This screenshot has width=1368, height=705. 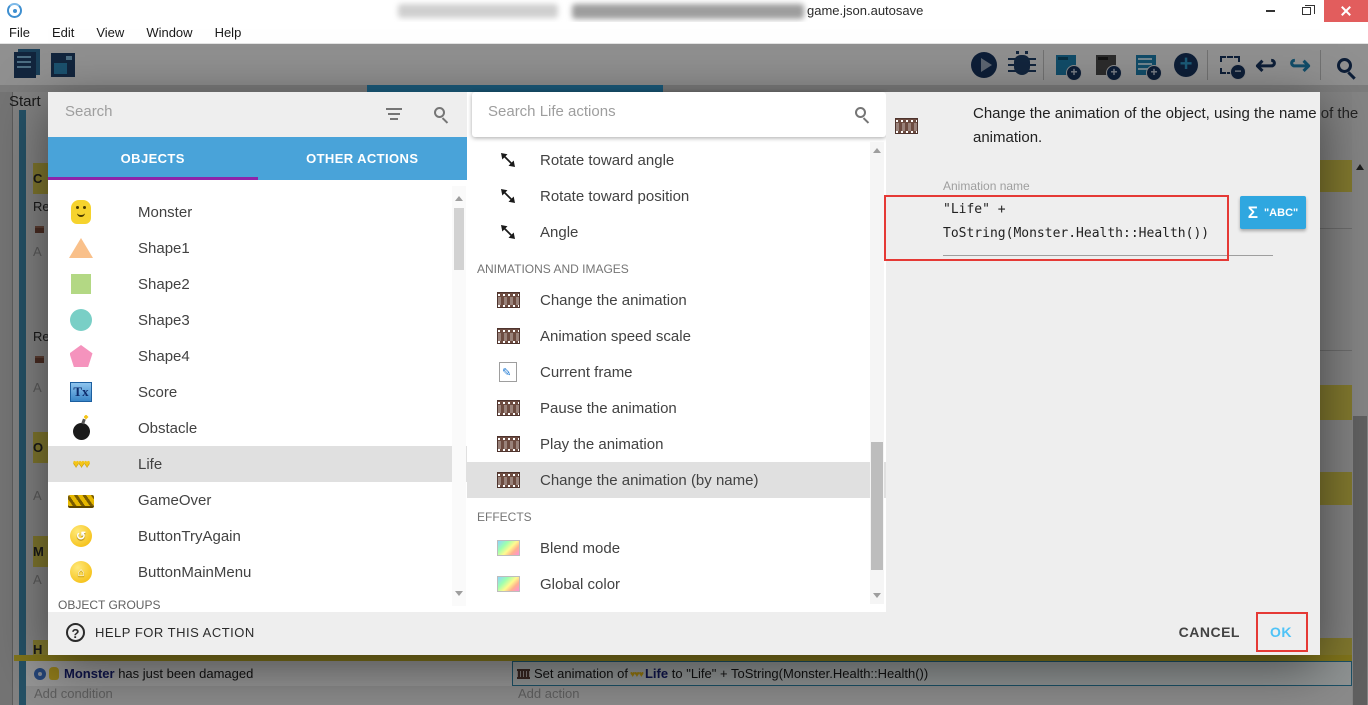 I want to click on undo-button: ↩, so click(x=1266, y=65).